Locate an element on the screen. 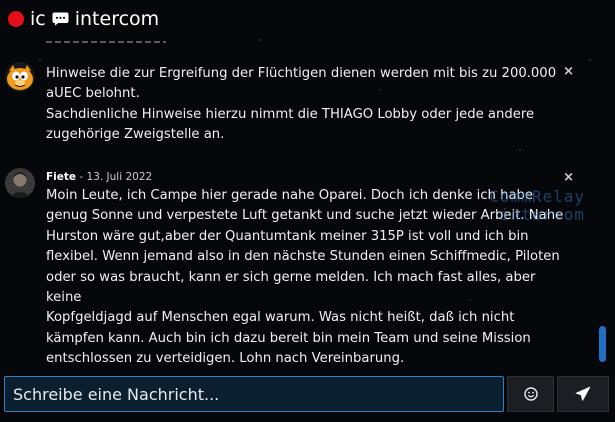 This screenshot has height=422, width=615. garfield-avatar is located at coordinates (20, 77).